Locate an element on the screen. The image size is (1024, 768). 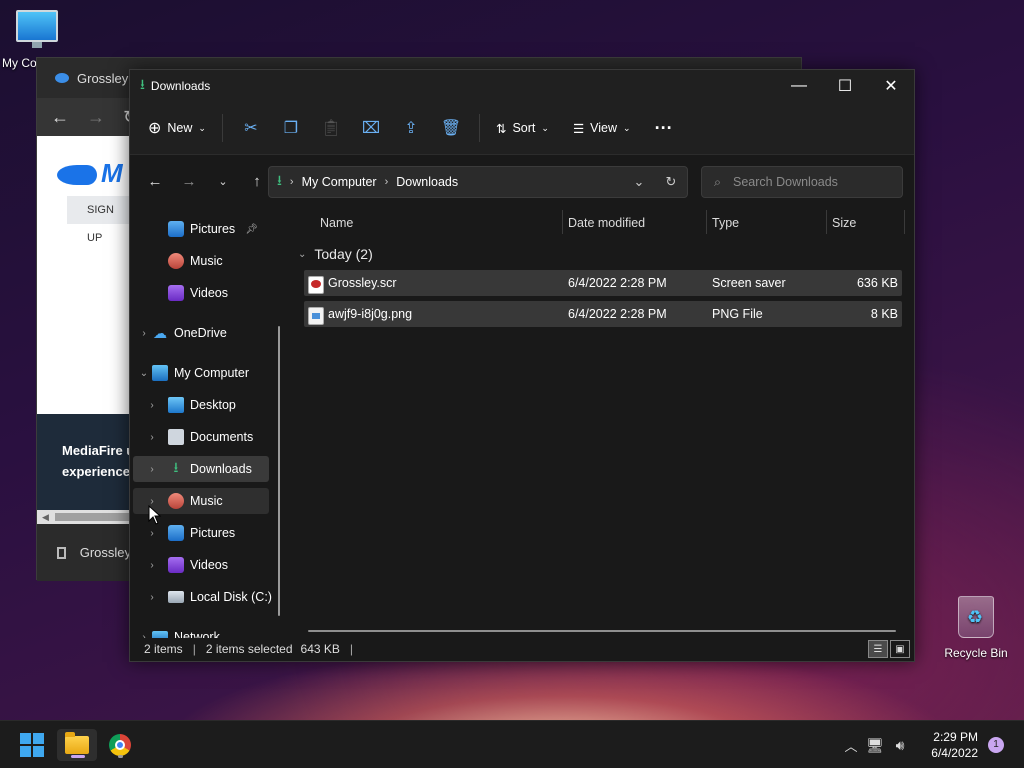
column-header-size: Size is located at coordinates (844, 223).